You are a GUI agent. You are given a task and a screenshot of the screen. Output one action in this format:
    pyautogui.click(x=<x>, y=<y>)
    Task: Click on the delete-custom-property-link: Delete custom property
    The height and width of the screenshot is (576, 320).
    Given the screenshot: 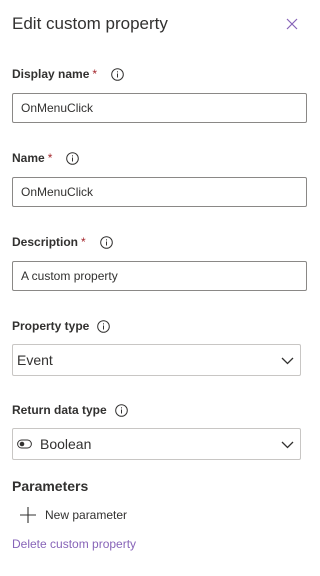 What is the action you would take?
    pyautogui.click(x=74, y=544)
    